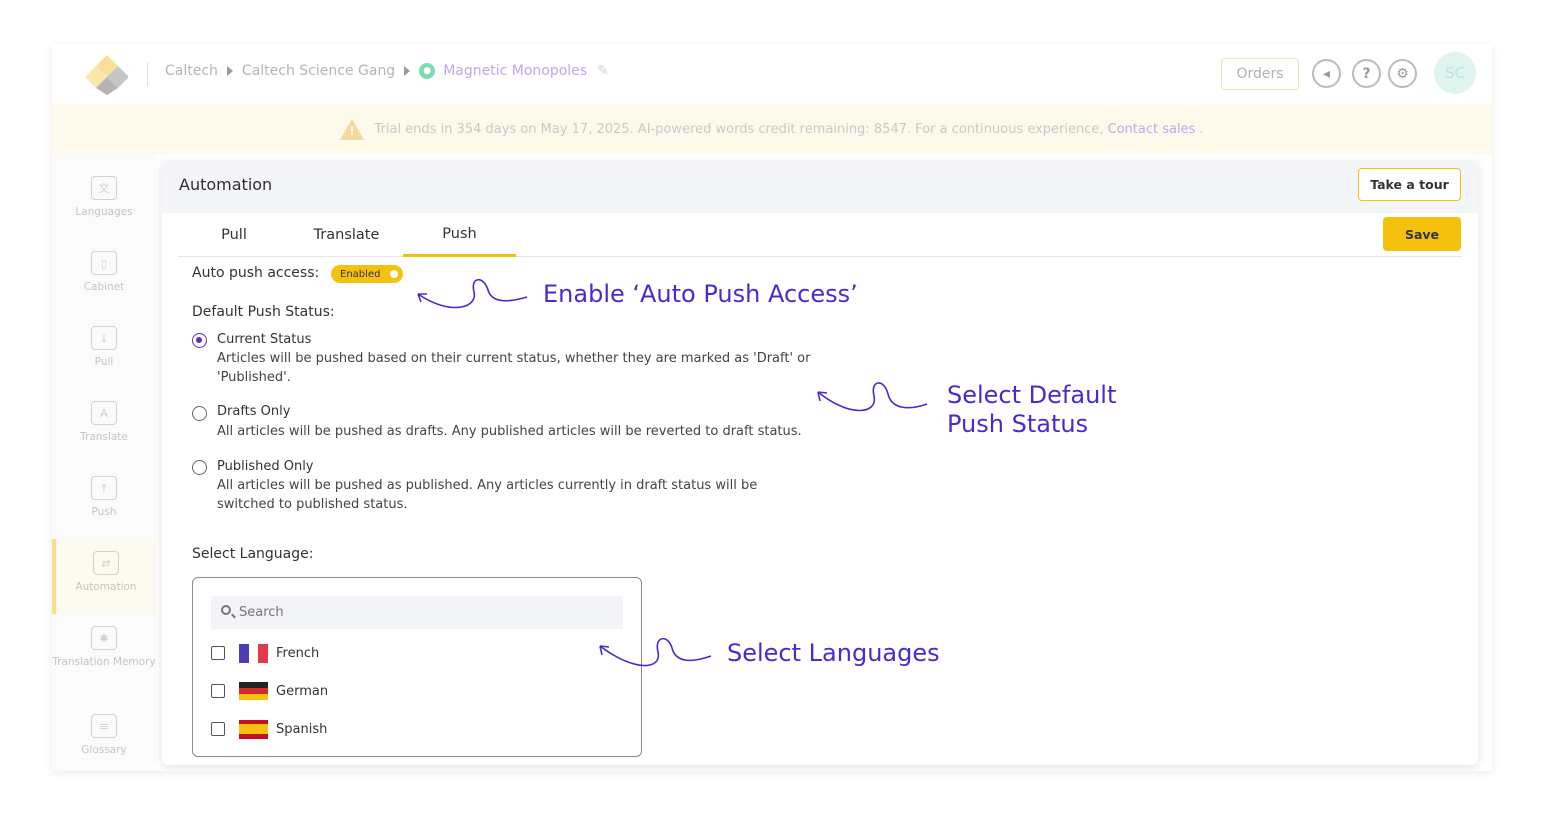 This screenshot has width=1543, height=815. I want to click on logo-icon, so click(107, 74).